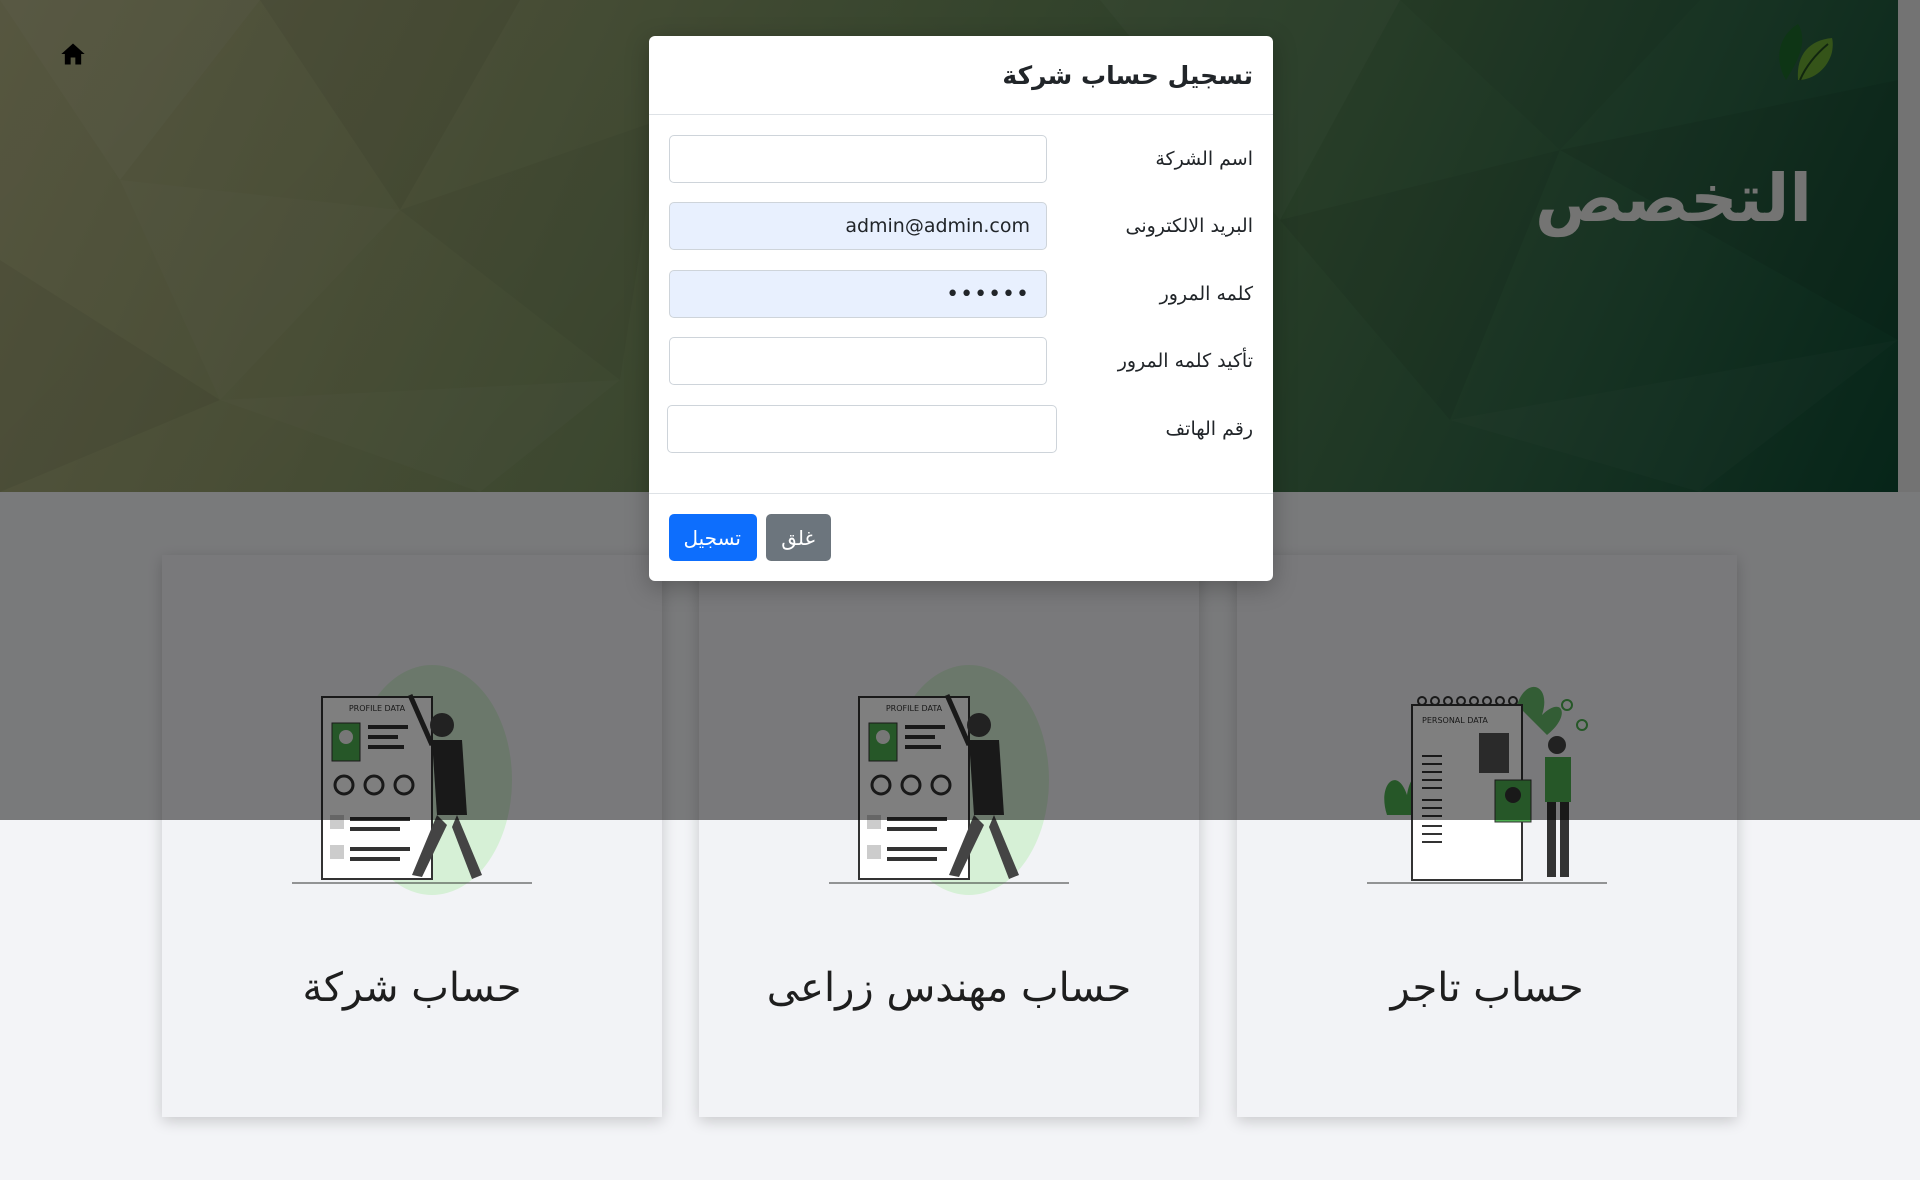  What do you see at coordinates (412, 988) in the screenshot?
I see `card-title: حساب شركة` at bounding box center [412, 988].